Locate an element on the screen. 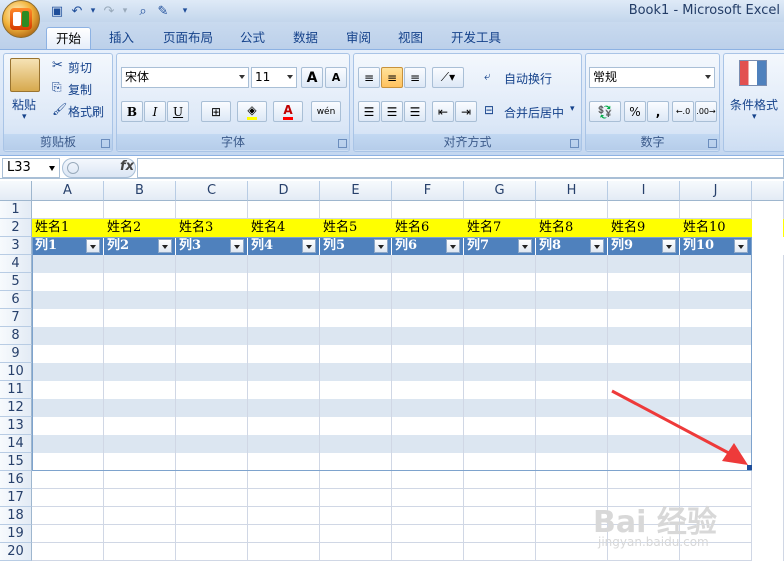 Image resolution: width=784 pixels, height=565 pixels. cell-e16 is located at coordinates (356, 480).